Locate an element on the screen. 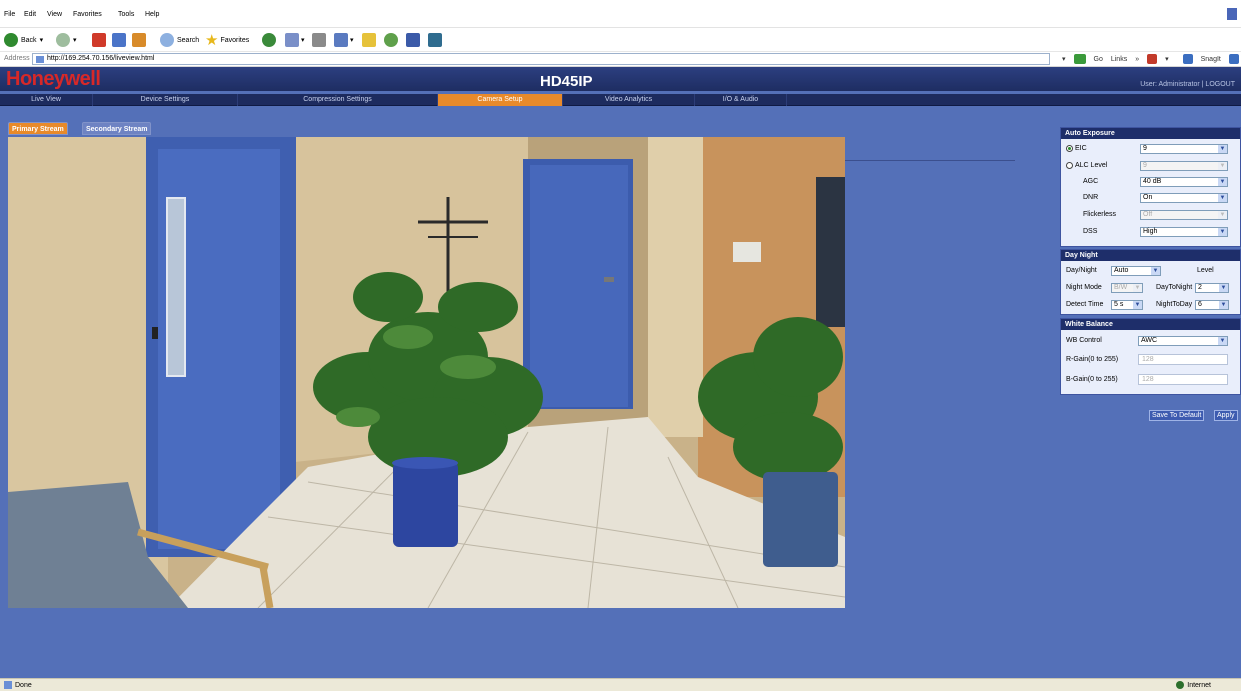  print-button is located at coordinates (319, 40).